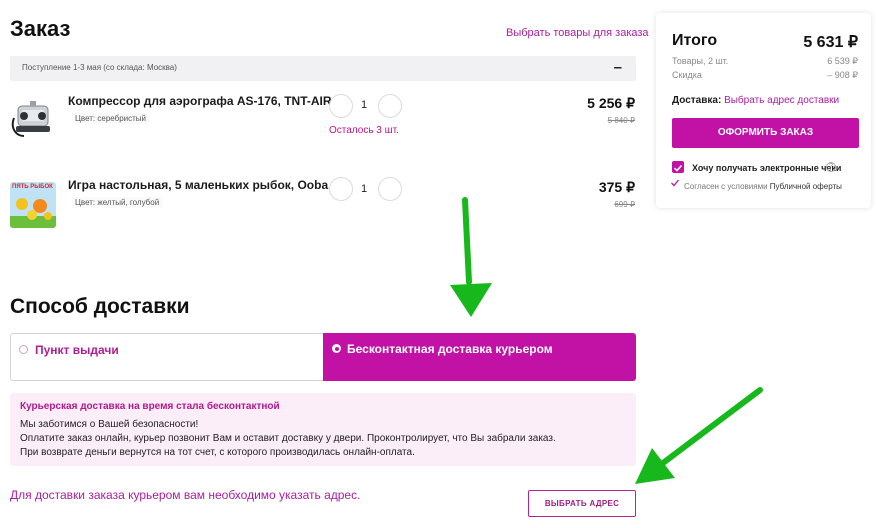  I want to click on choose-goods-link: Выбрать товары для заказа, so click(577, 33).